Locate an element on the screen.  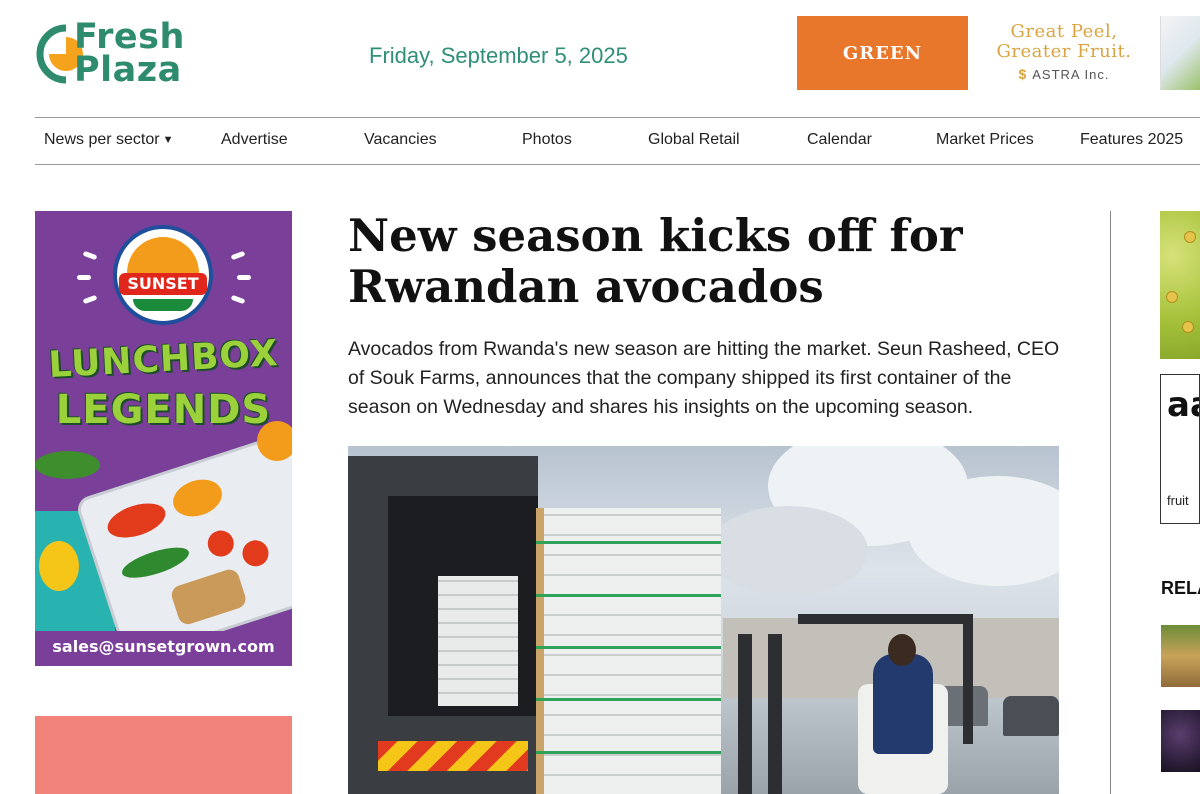
nav-news-per-sector-label: News per sector is located at coordinates (102, 139).